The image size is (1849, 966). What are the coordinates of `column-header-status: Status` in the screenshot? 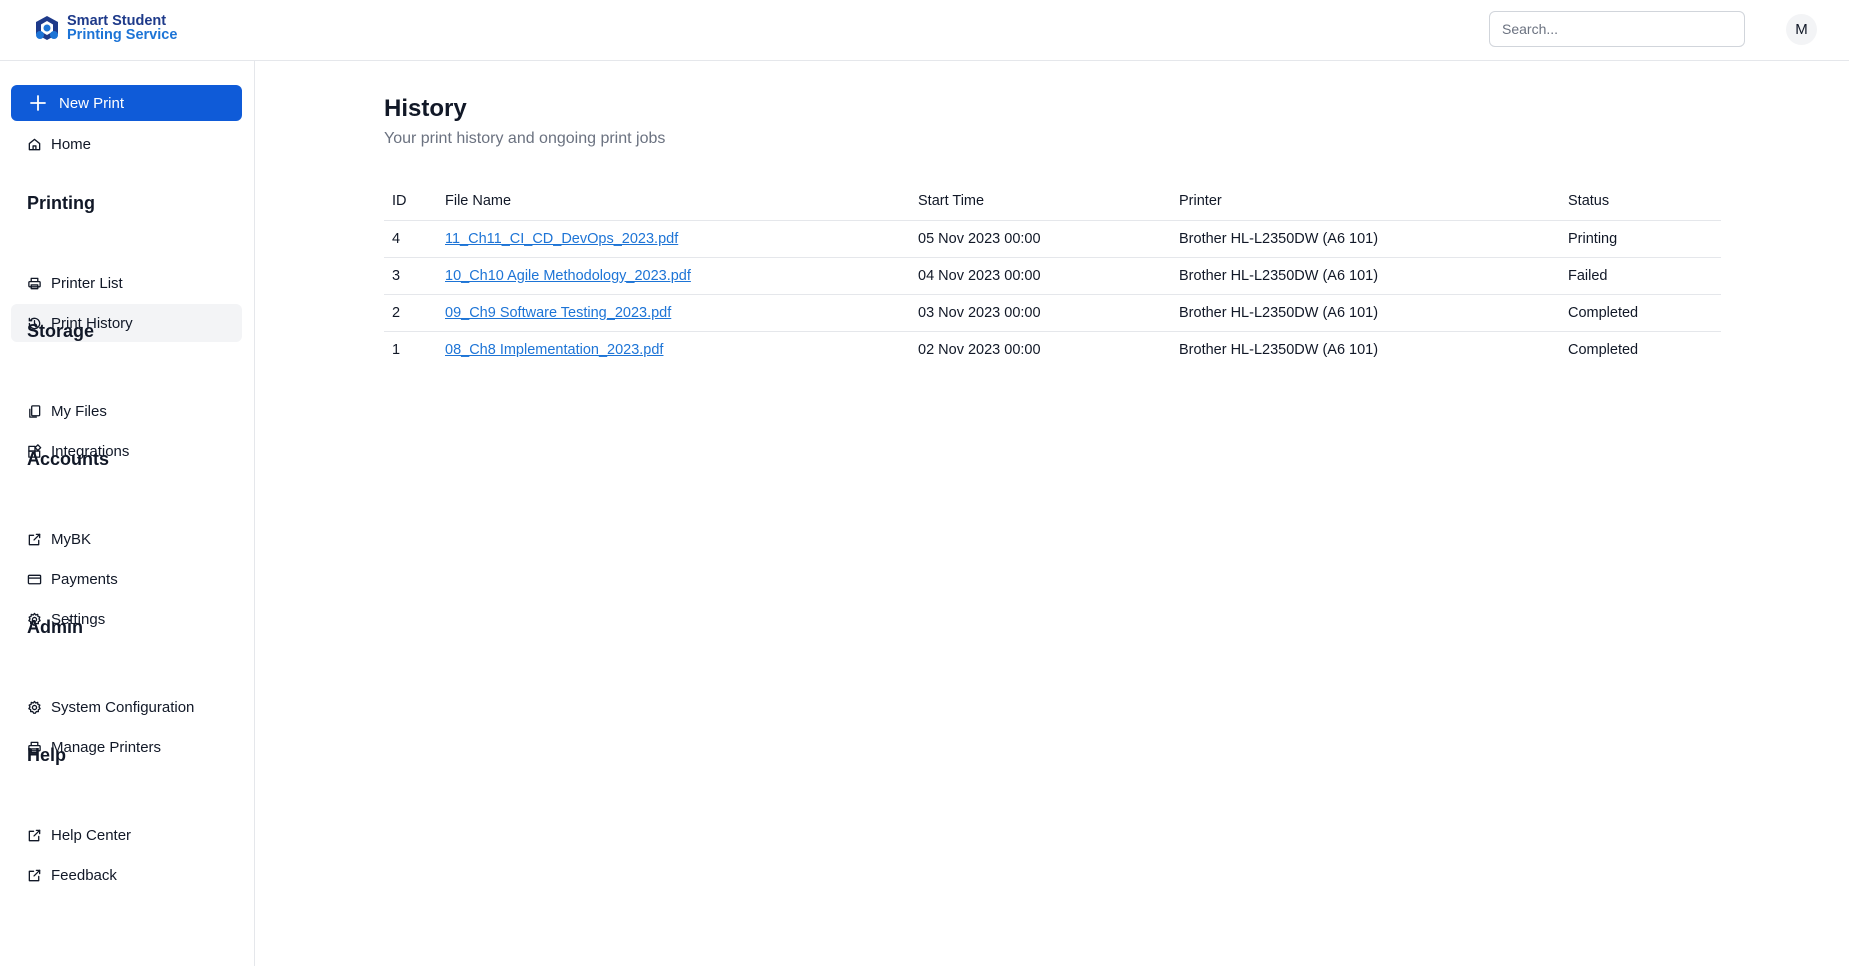 It's located at (1640, 201).